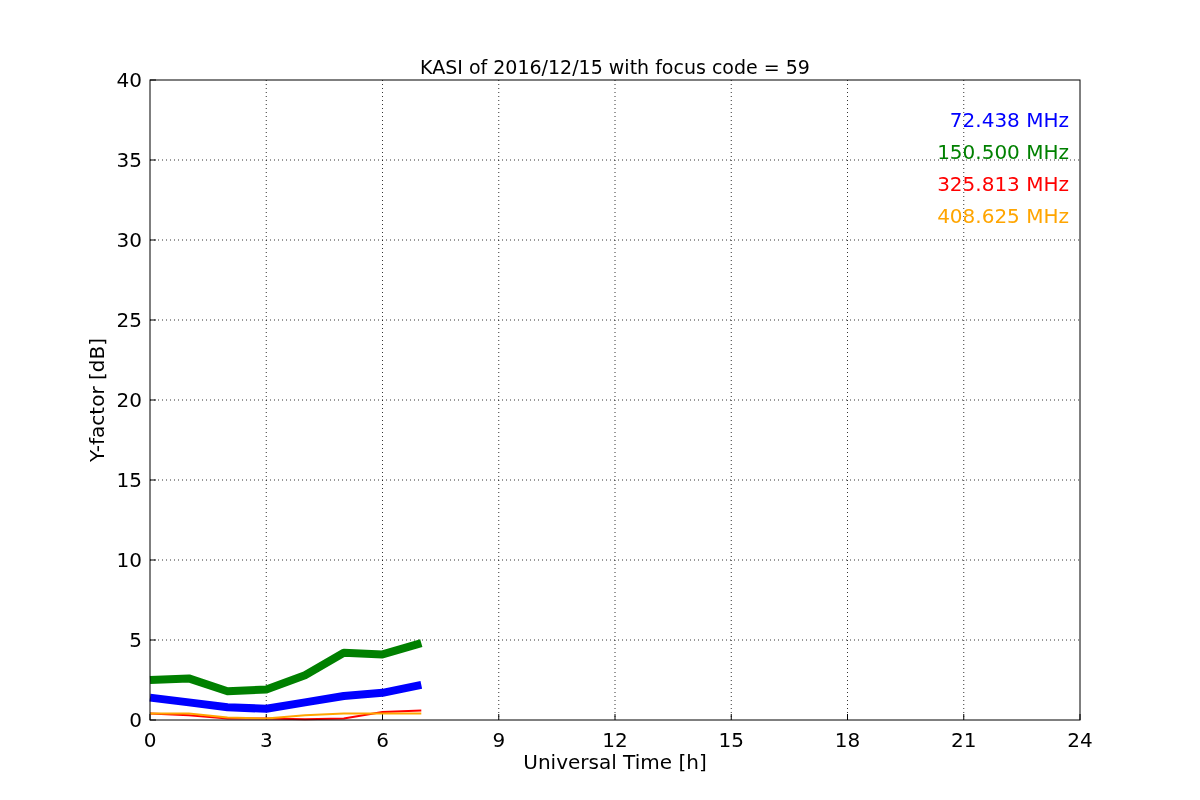  Describe the element at coordinates (1009, 120) in the screenshot. I see `legend-label: 72.438 MHz` at that location.